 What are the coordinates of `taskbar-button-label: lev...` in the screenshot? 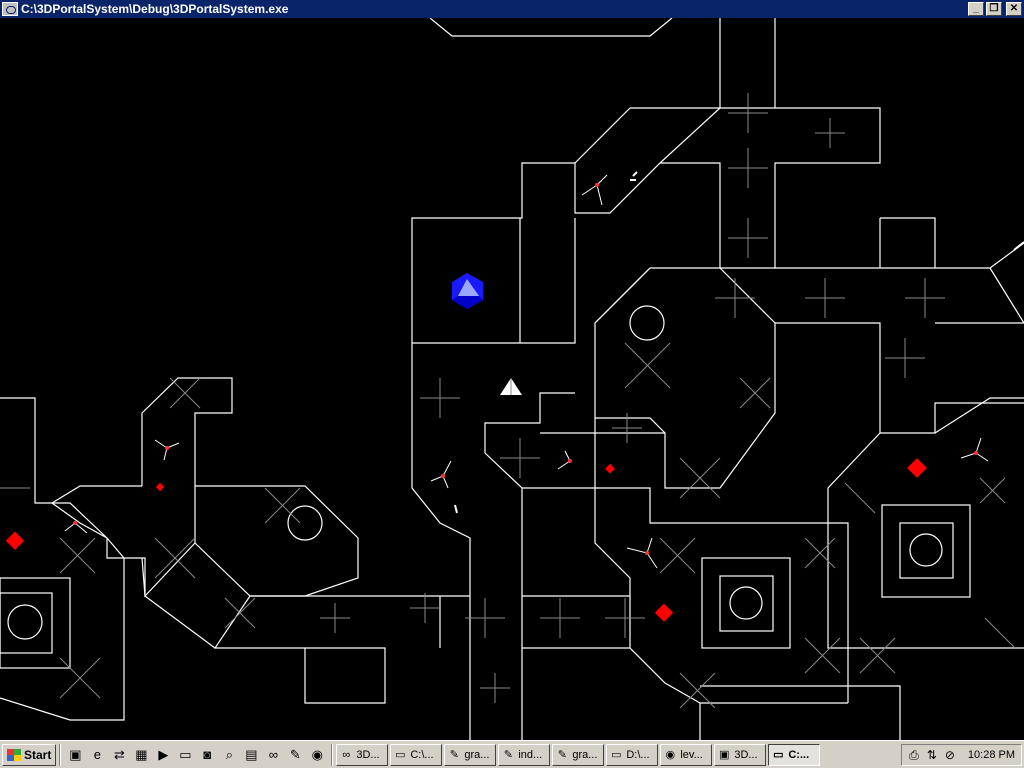 It's located at (691, 754).